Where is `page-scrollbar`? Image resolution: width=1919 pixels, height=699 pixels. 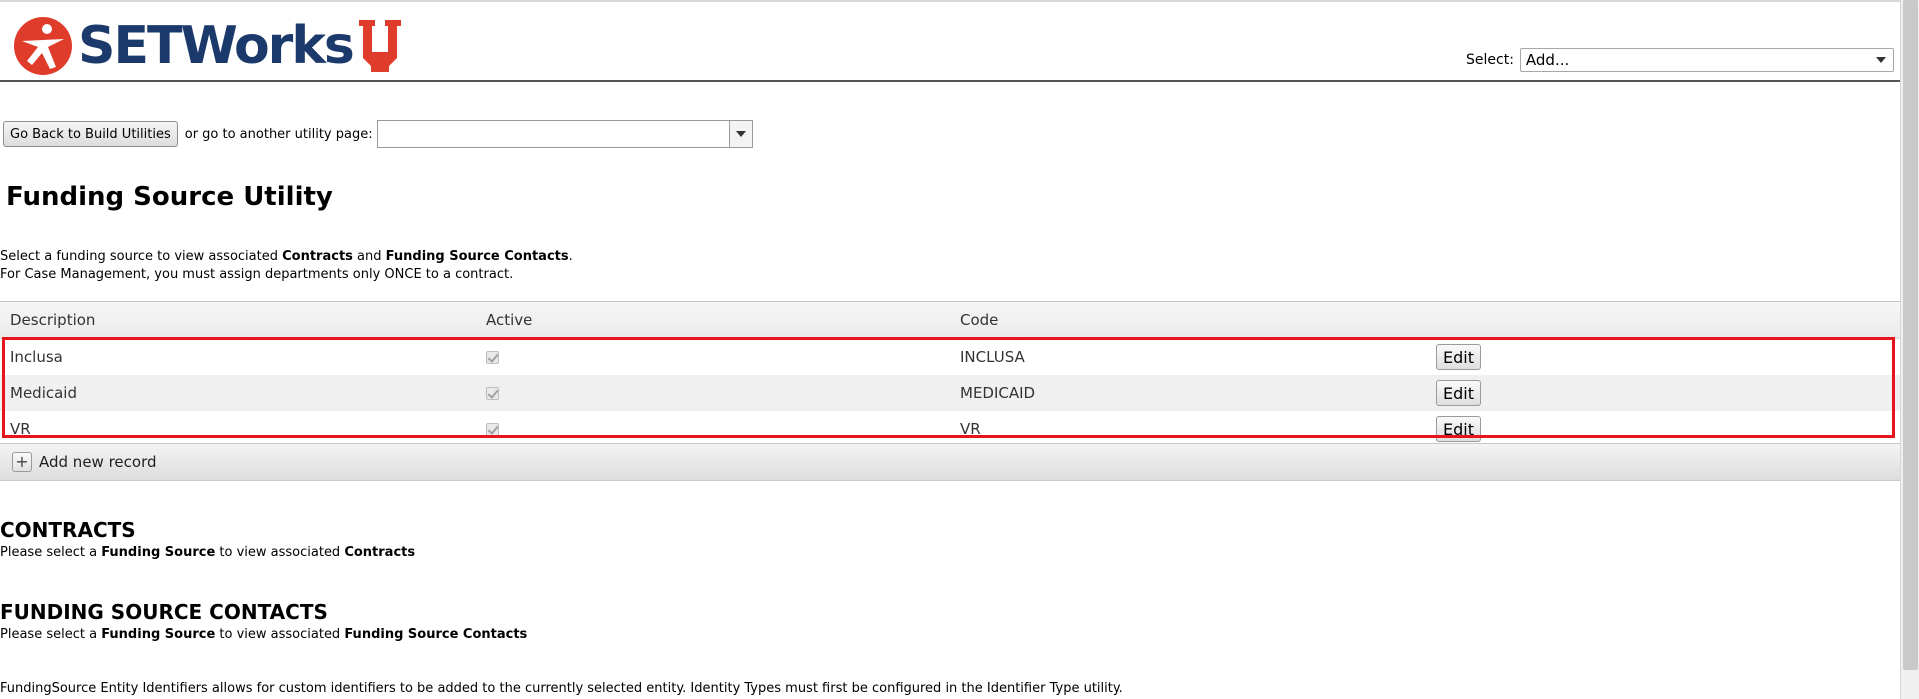
page-scrollbar is located at coordinates (1909, 349).